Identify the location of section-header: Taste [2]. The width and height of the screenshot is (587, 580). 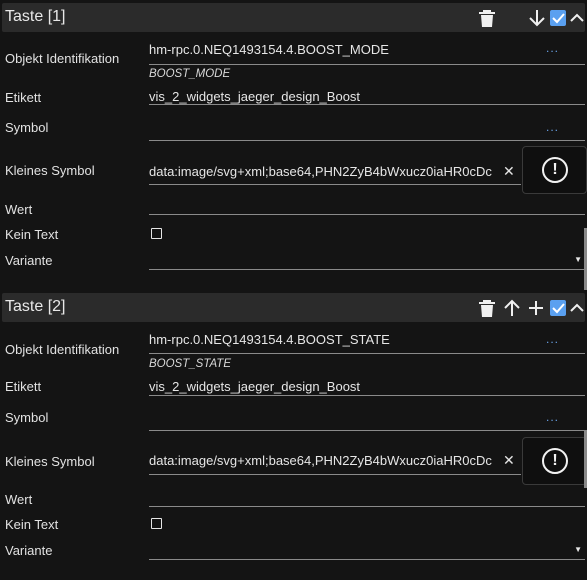
(293, 307).